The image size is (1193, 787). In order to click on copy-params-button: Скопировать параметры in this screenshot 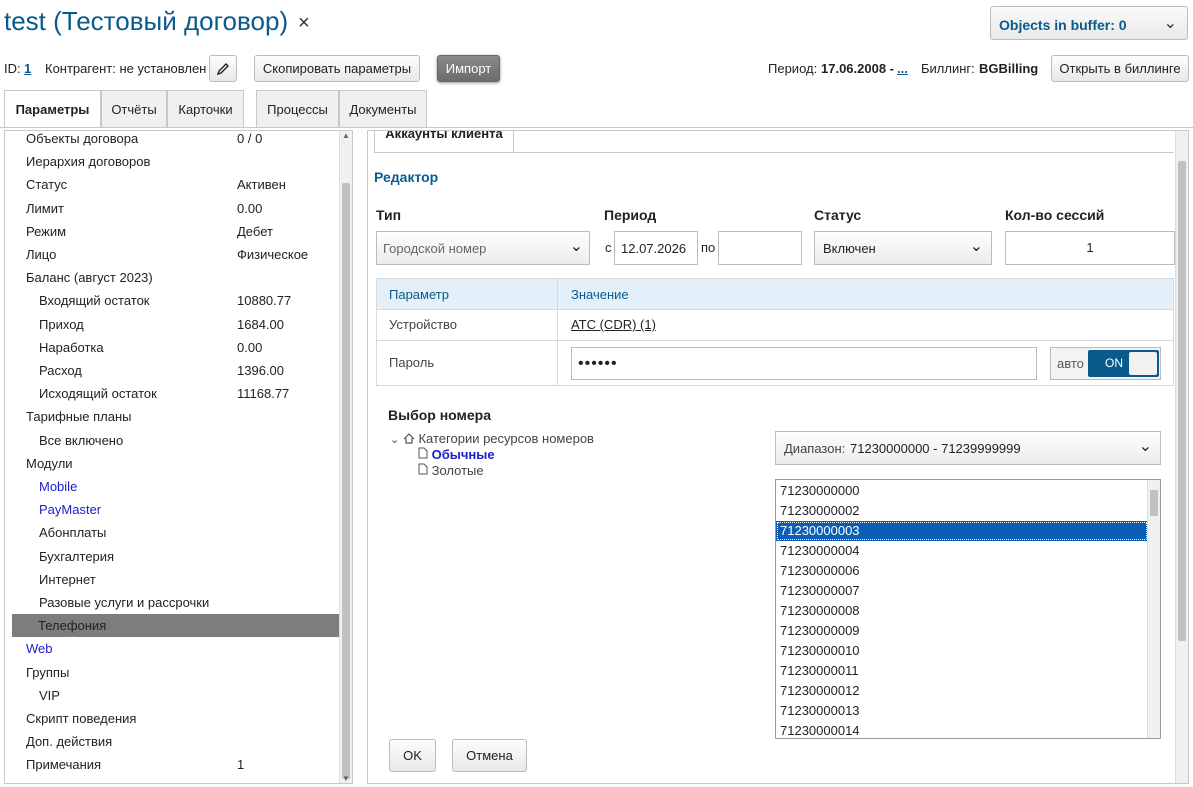, I will do `click(337, 68)`.